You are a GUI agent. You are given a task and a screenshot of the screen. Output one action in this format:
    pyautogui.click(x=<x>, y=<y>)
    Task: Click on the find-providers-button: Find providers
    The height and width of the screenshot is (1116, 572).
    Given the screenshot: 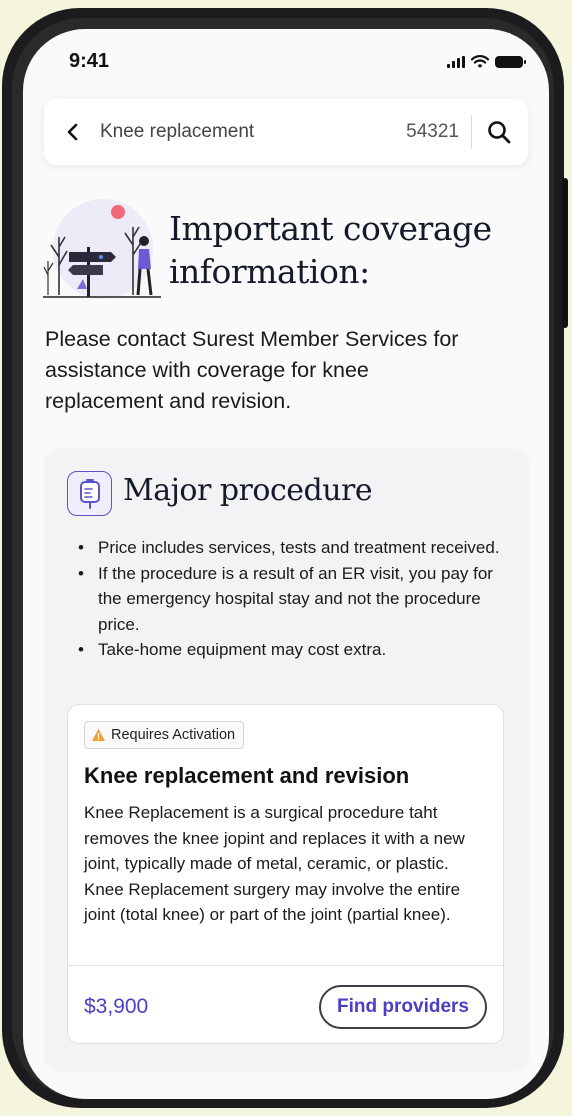 What is the action you would take?
    pyautogui.click(x=403, y=1007)
    